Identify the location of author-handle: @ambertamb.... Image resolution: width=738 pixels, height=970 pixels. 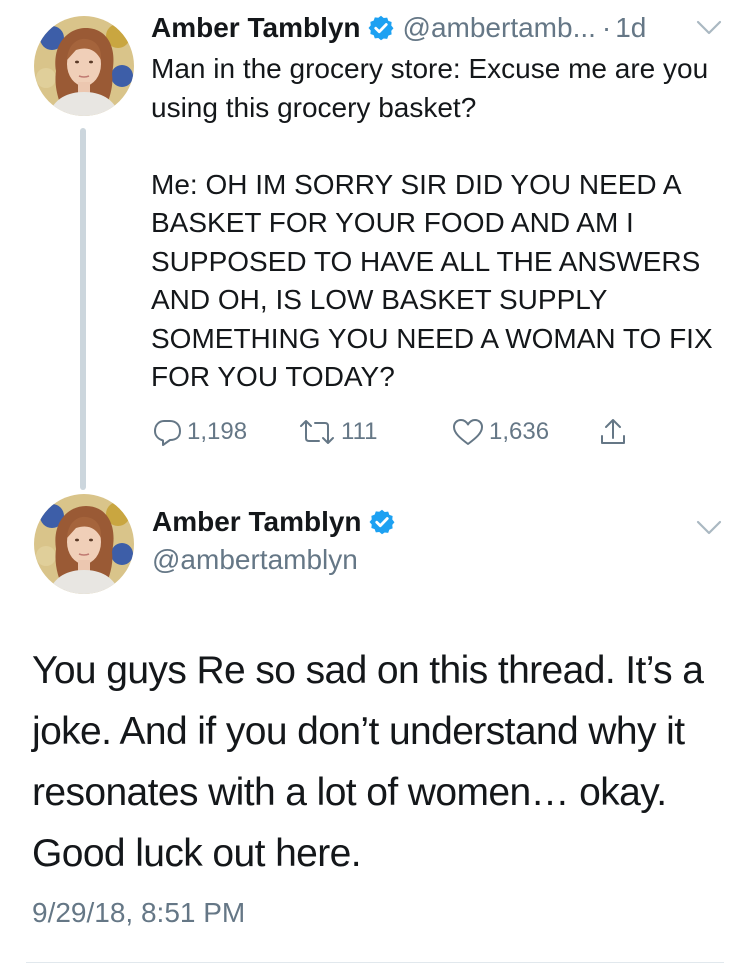
(499, 28).